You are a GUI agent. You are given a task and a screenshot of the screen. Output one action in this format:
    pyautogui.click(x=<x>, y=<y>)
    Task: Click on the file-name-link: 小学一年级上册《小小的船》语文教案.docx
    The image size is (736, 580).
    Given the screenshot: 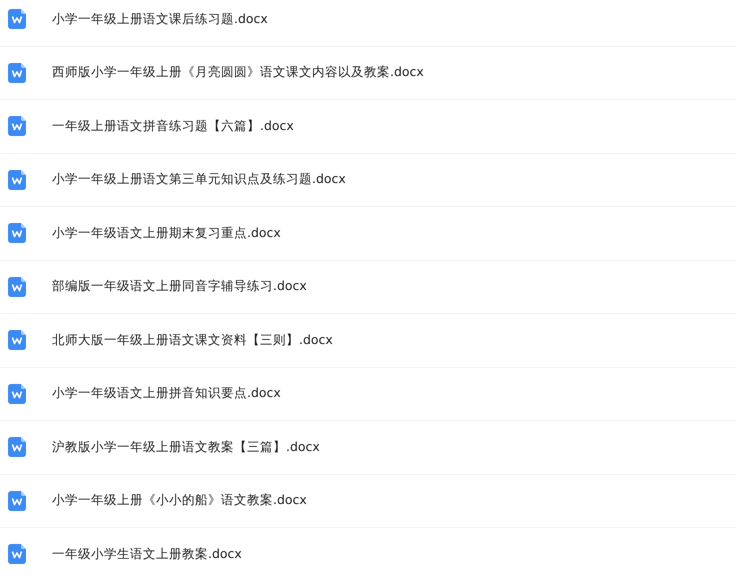 What is the action you would take?
    pyautogui.click(x=179, y=501)
    